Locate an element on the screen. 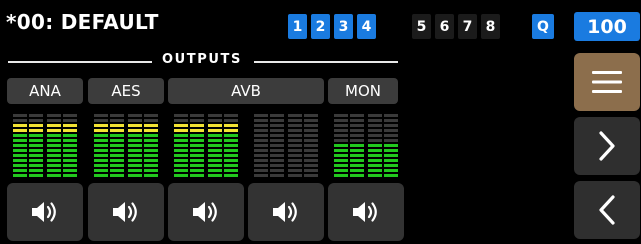 The height and width of the screenshot is (244, 641). mute-button-mon is located at coordinates (366, 212).